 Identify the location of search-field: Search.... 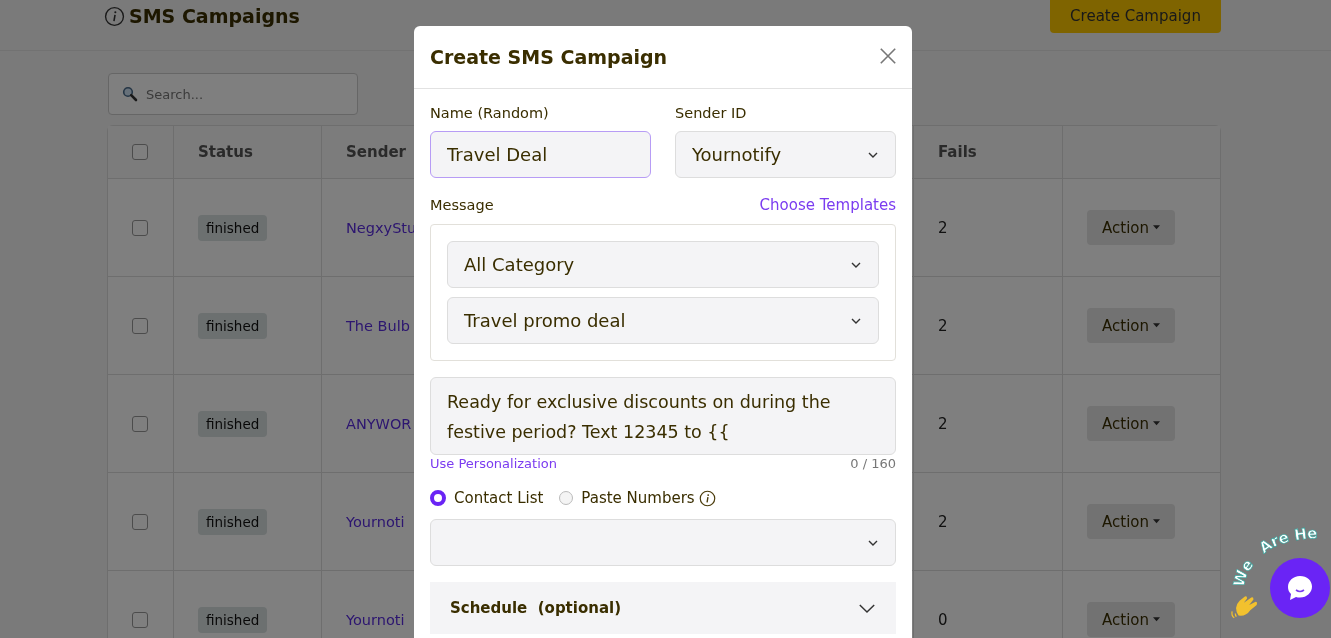
(233, 94).